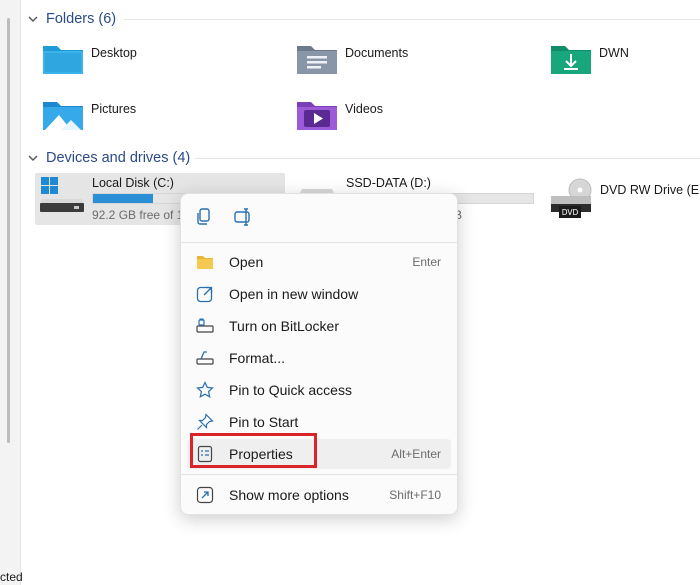  Describe the element at coordinates (317, 60) in the screenshot. I see `documents-folder-icon` at that location.